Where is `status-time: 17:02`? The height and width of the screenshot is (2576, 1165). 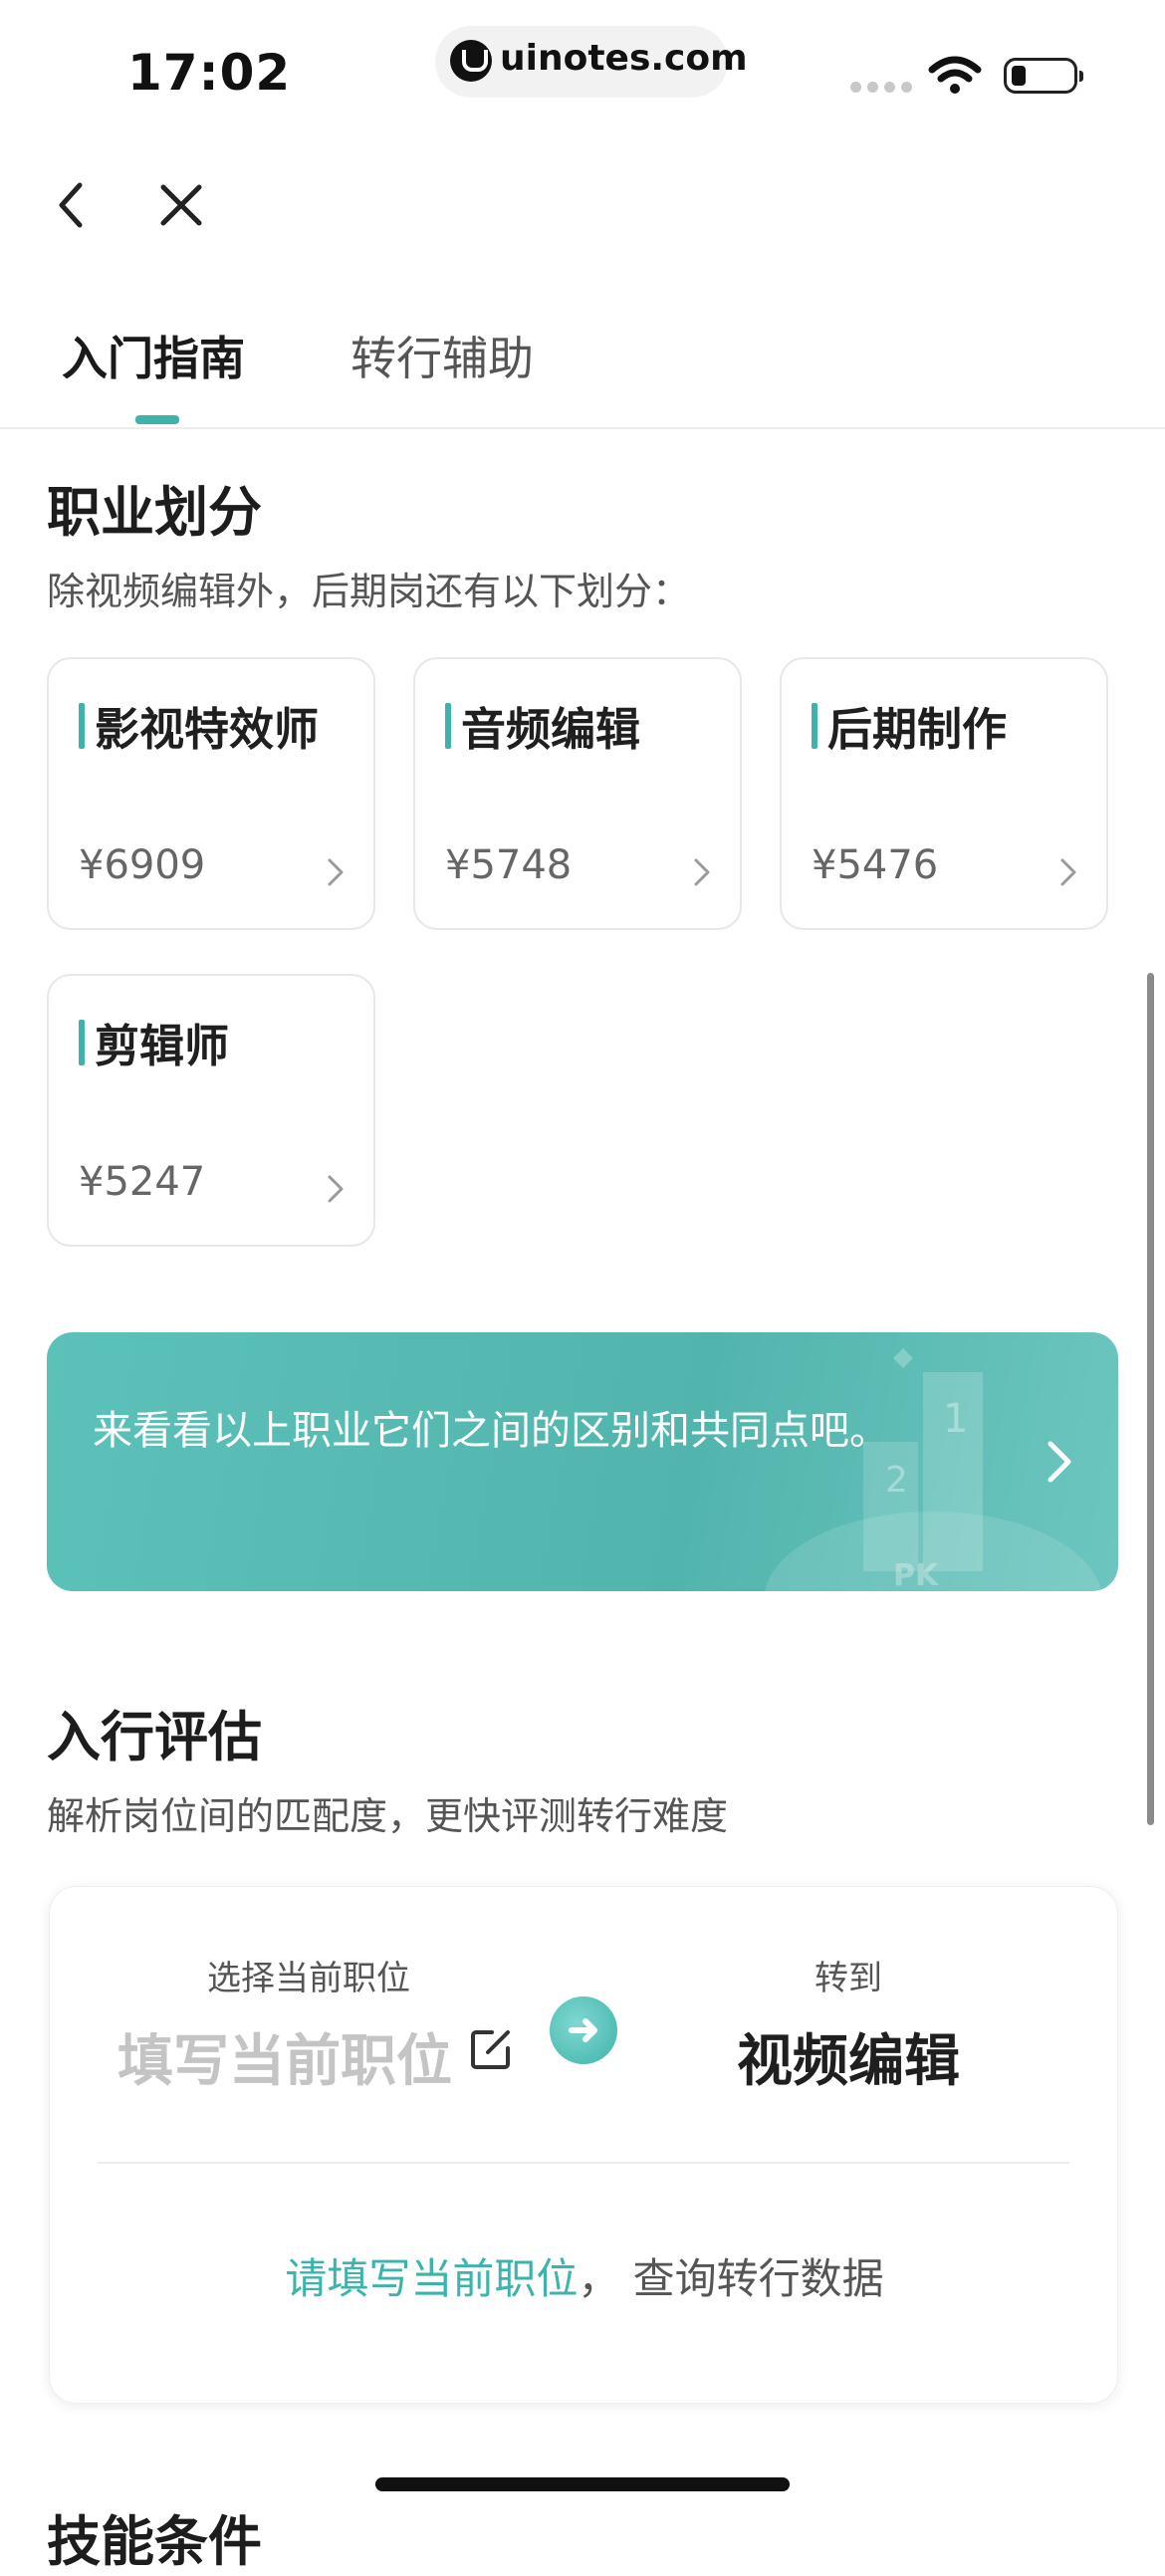
status-time: 17:02 is located at coordinates (210, 73).